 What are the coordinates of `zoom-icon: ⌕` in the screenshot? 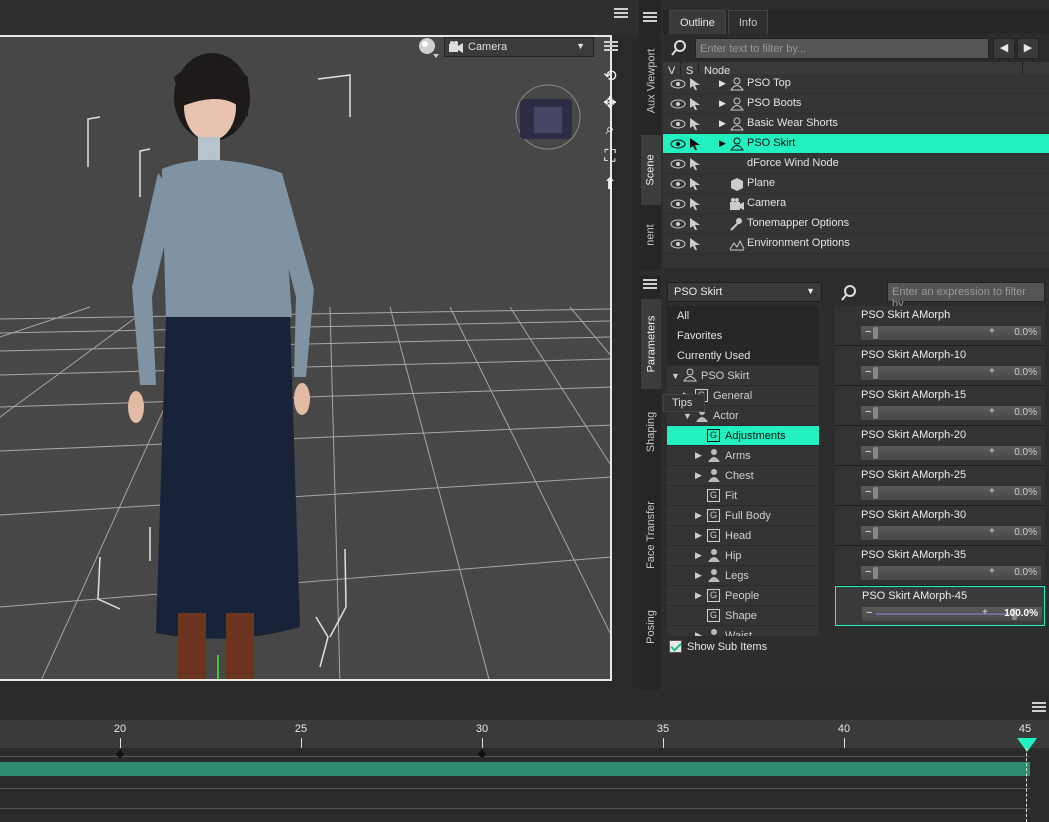 It's located at (610, 130).